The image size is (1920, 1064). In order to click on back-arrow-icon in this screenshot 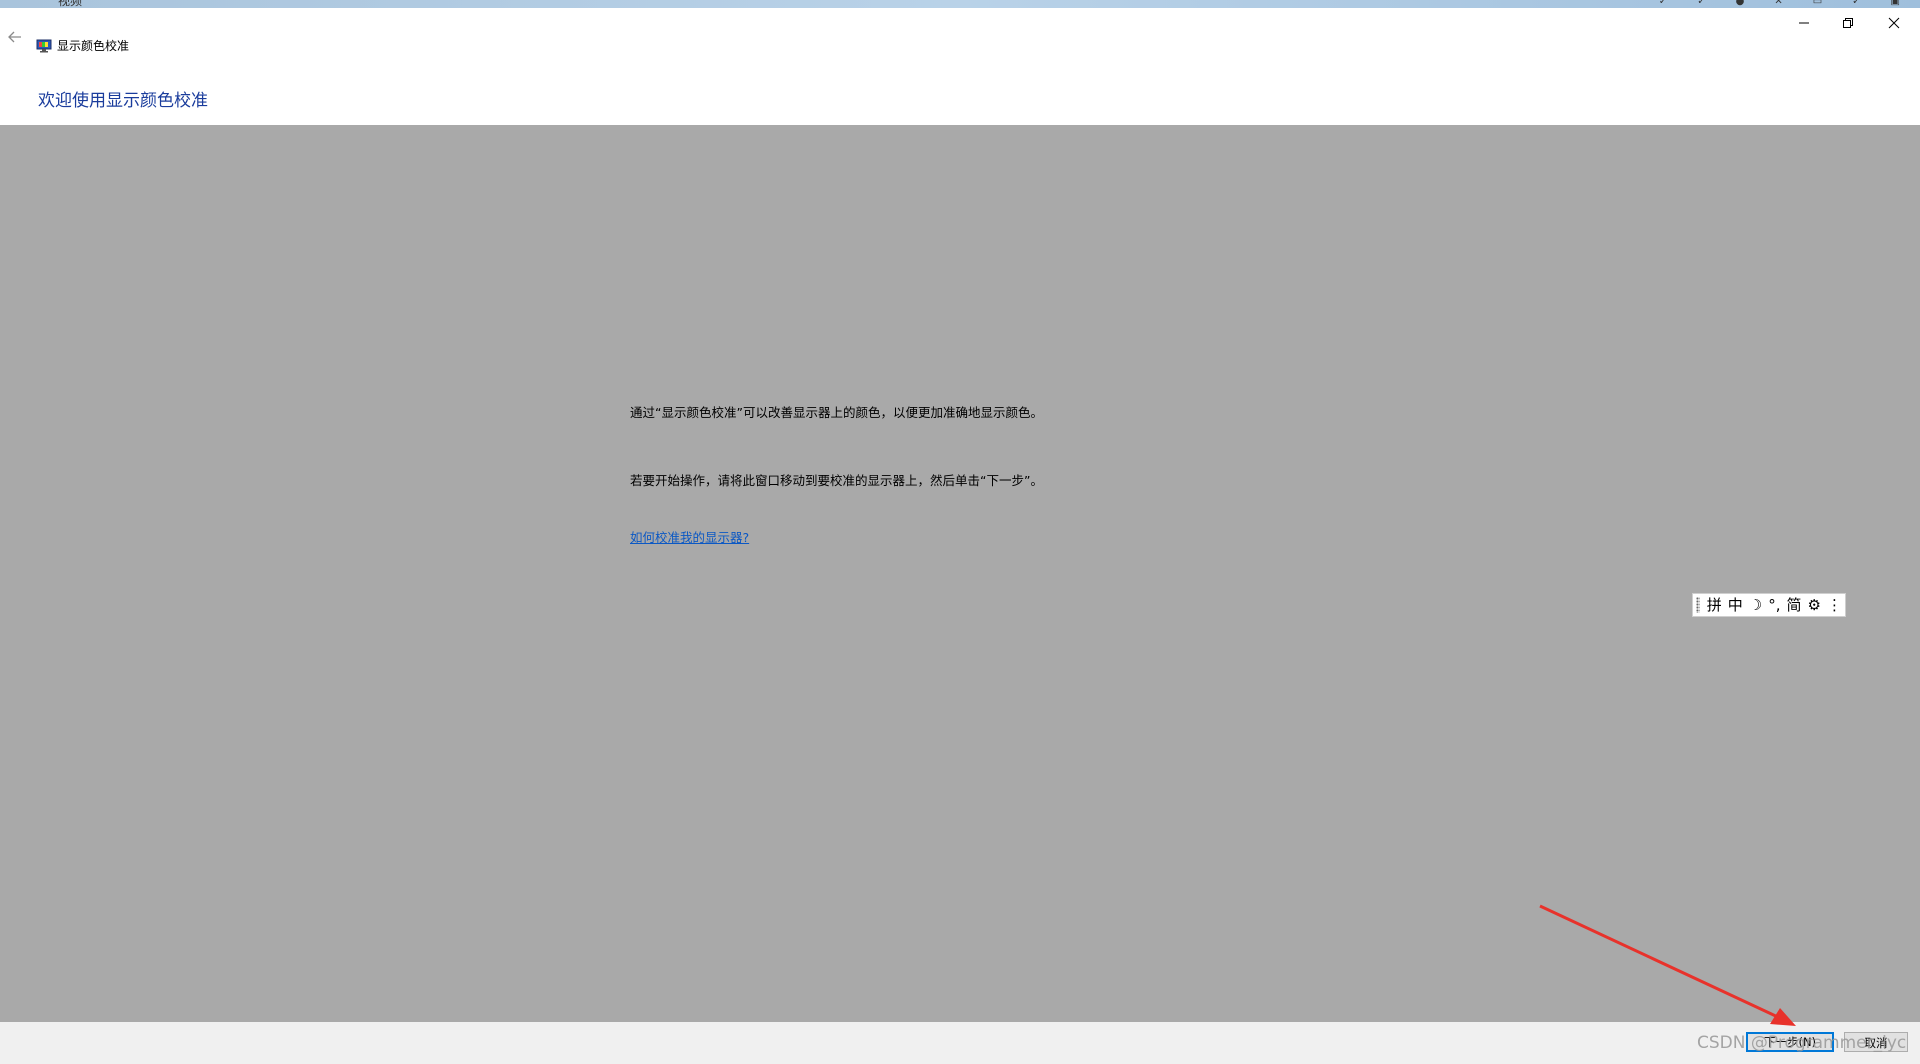, I will do `click(14, 37)`.